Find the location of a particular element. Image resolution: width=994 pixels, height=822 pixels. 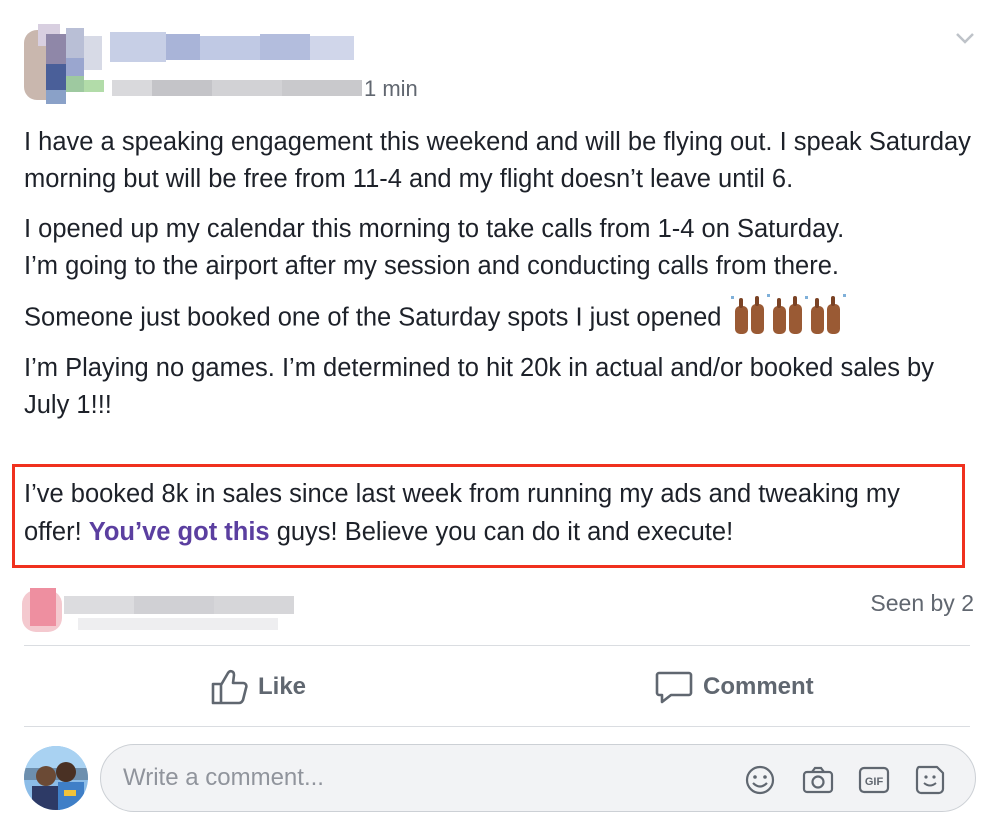

comment-button: Comment is located at coordinates (734, 687).